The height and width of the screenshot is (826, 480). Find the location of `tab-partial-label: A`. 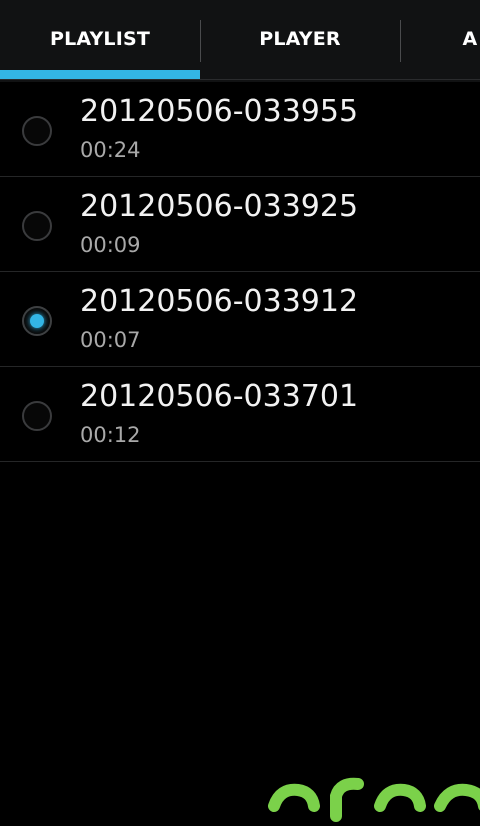

tab-partial-label: A is located at coordinates (470, 39).